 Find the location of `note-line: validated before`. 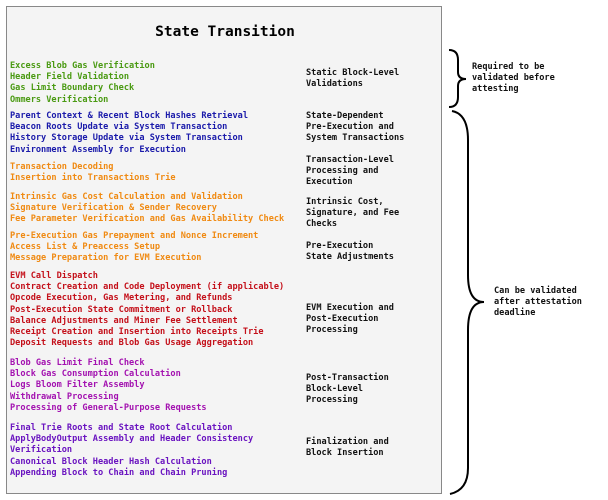

note-line: validated before is located at coordinates (513, 78).